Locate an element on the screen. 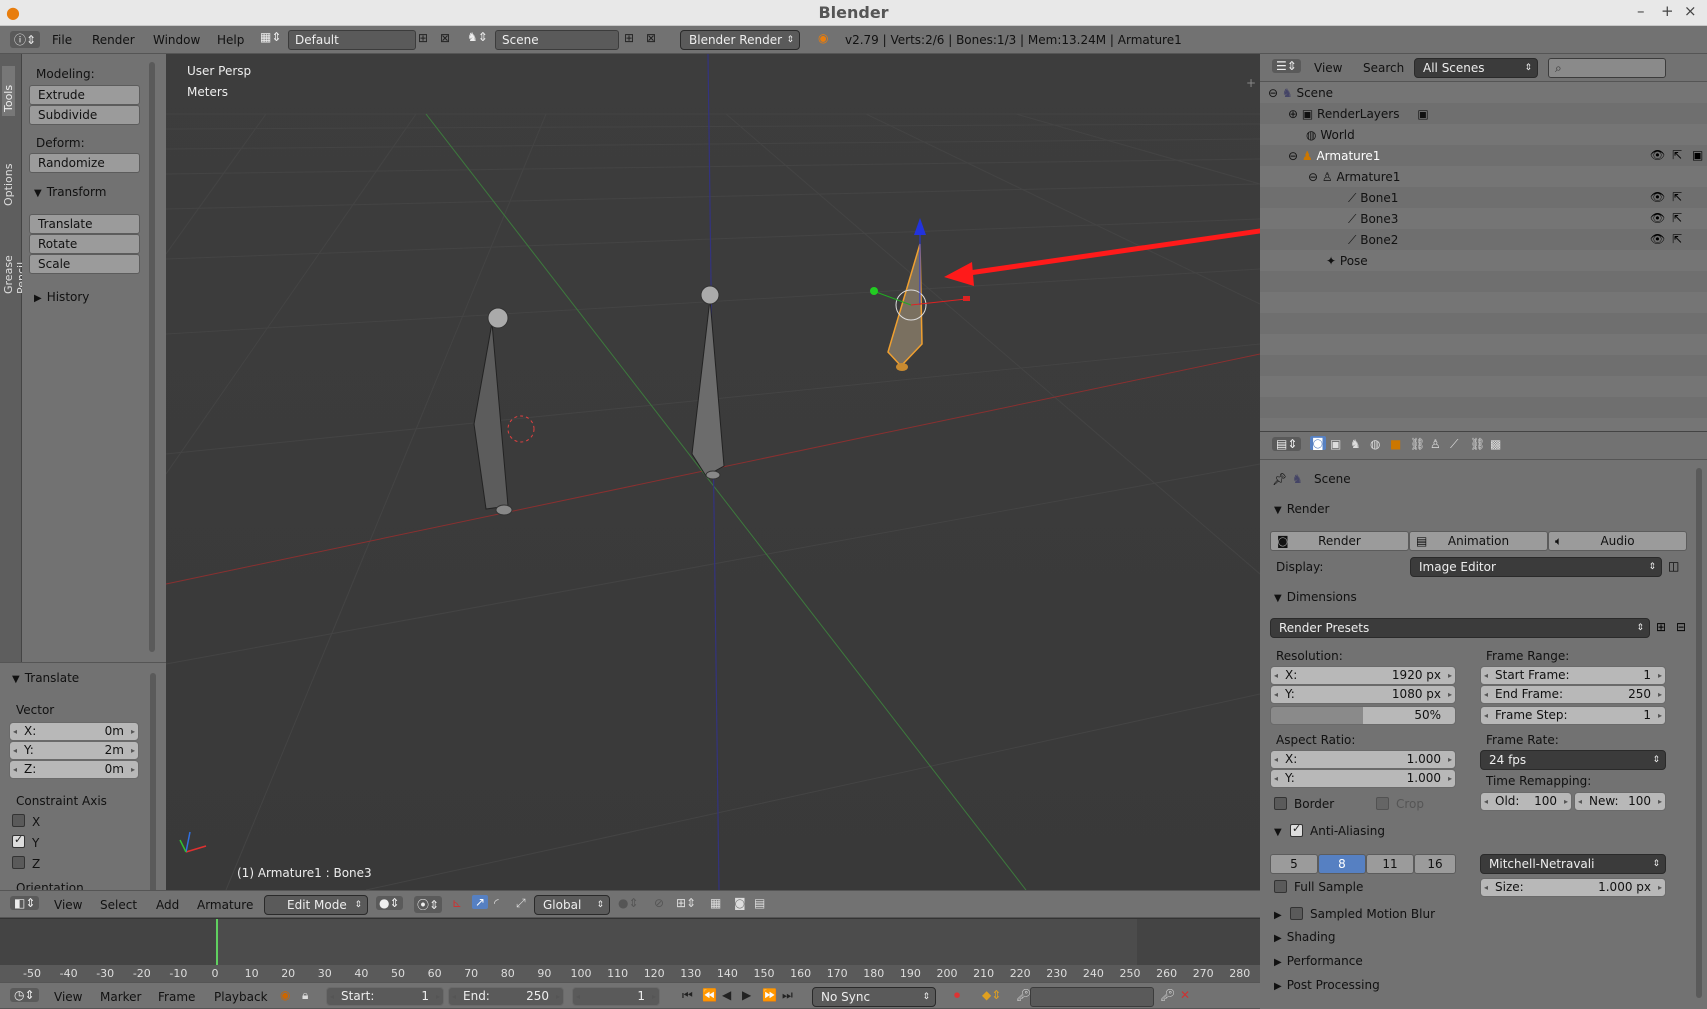 Image resolution: width=1707 pixels, height=1009 pixels. aa-sample-5-button: 5 is located at coordinates (1294, 864).